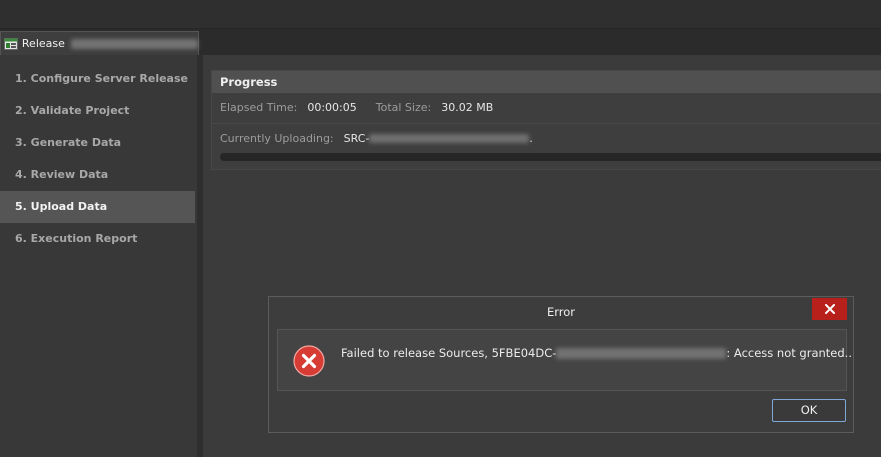 The height and width of the screenshot is (457, 881). What do you see at coordinates (97, 79) in the screenshot?
I see `step-configure-server-release: 1. Configure Server Release` at bounding box center [97, 79].